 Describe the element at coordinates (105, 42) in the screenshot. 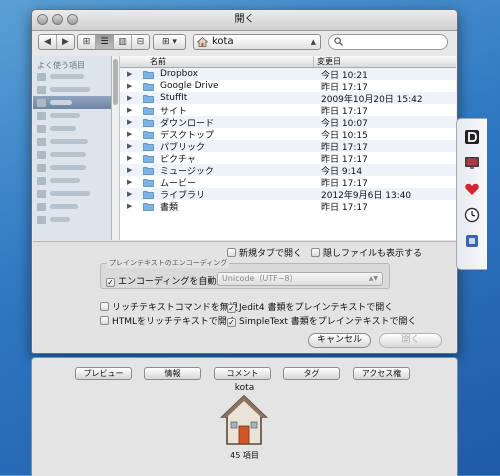

I see `list-view-button: ☰` at that location.